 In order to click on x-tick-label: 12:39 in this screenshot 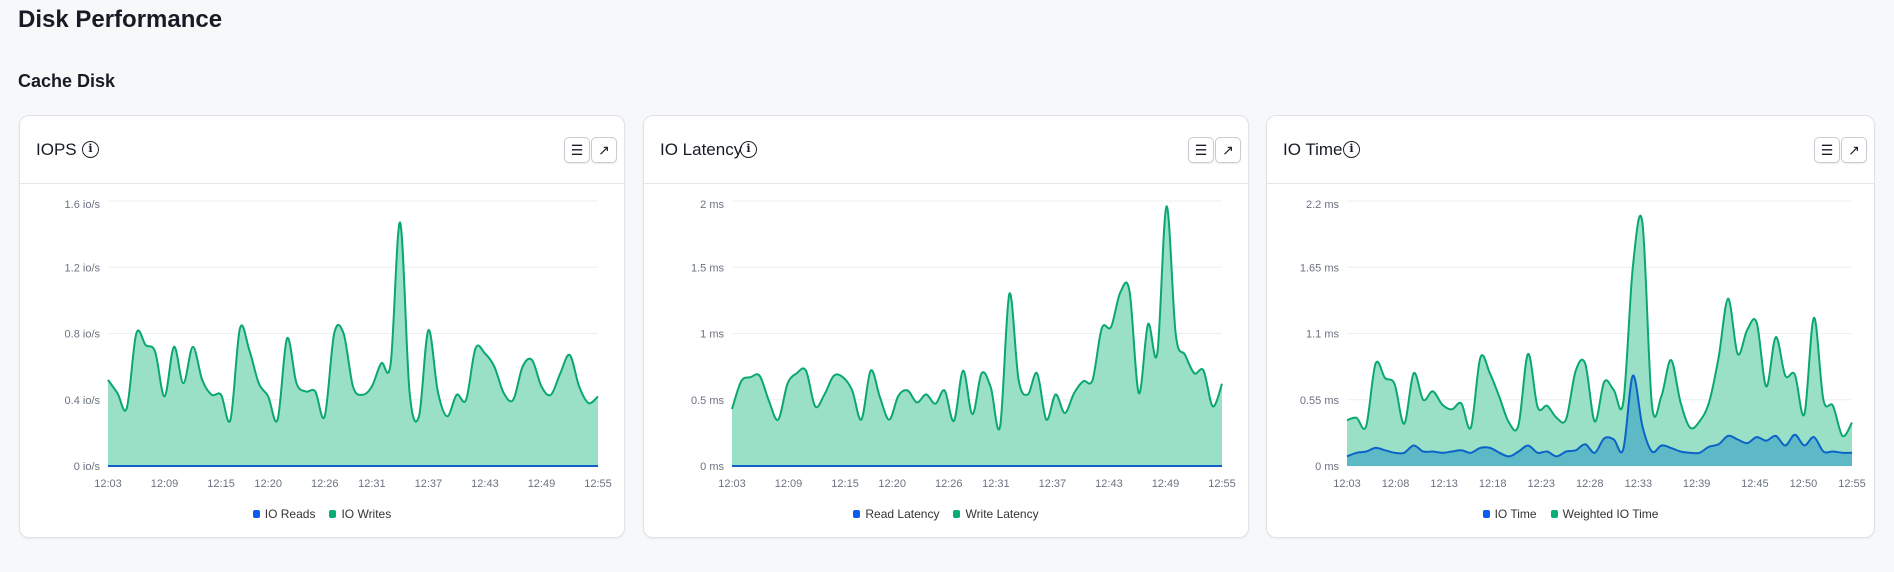, I will do `click(1697, 484)`.